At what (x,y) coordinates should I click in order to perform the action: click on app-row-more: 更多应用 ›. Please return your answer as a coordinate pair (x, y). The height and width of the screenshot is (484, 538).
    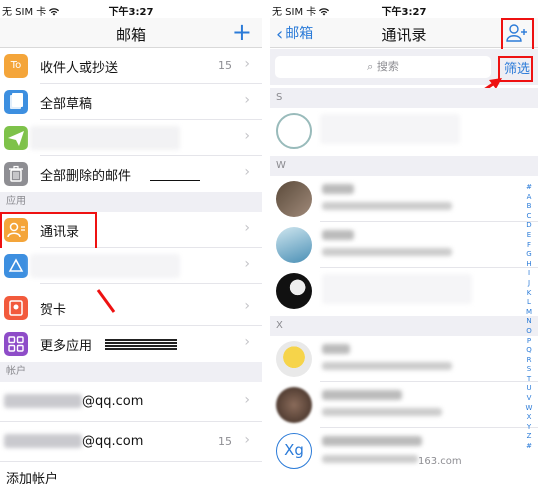
    Looking at the image, I should click on (131, 344).